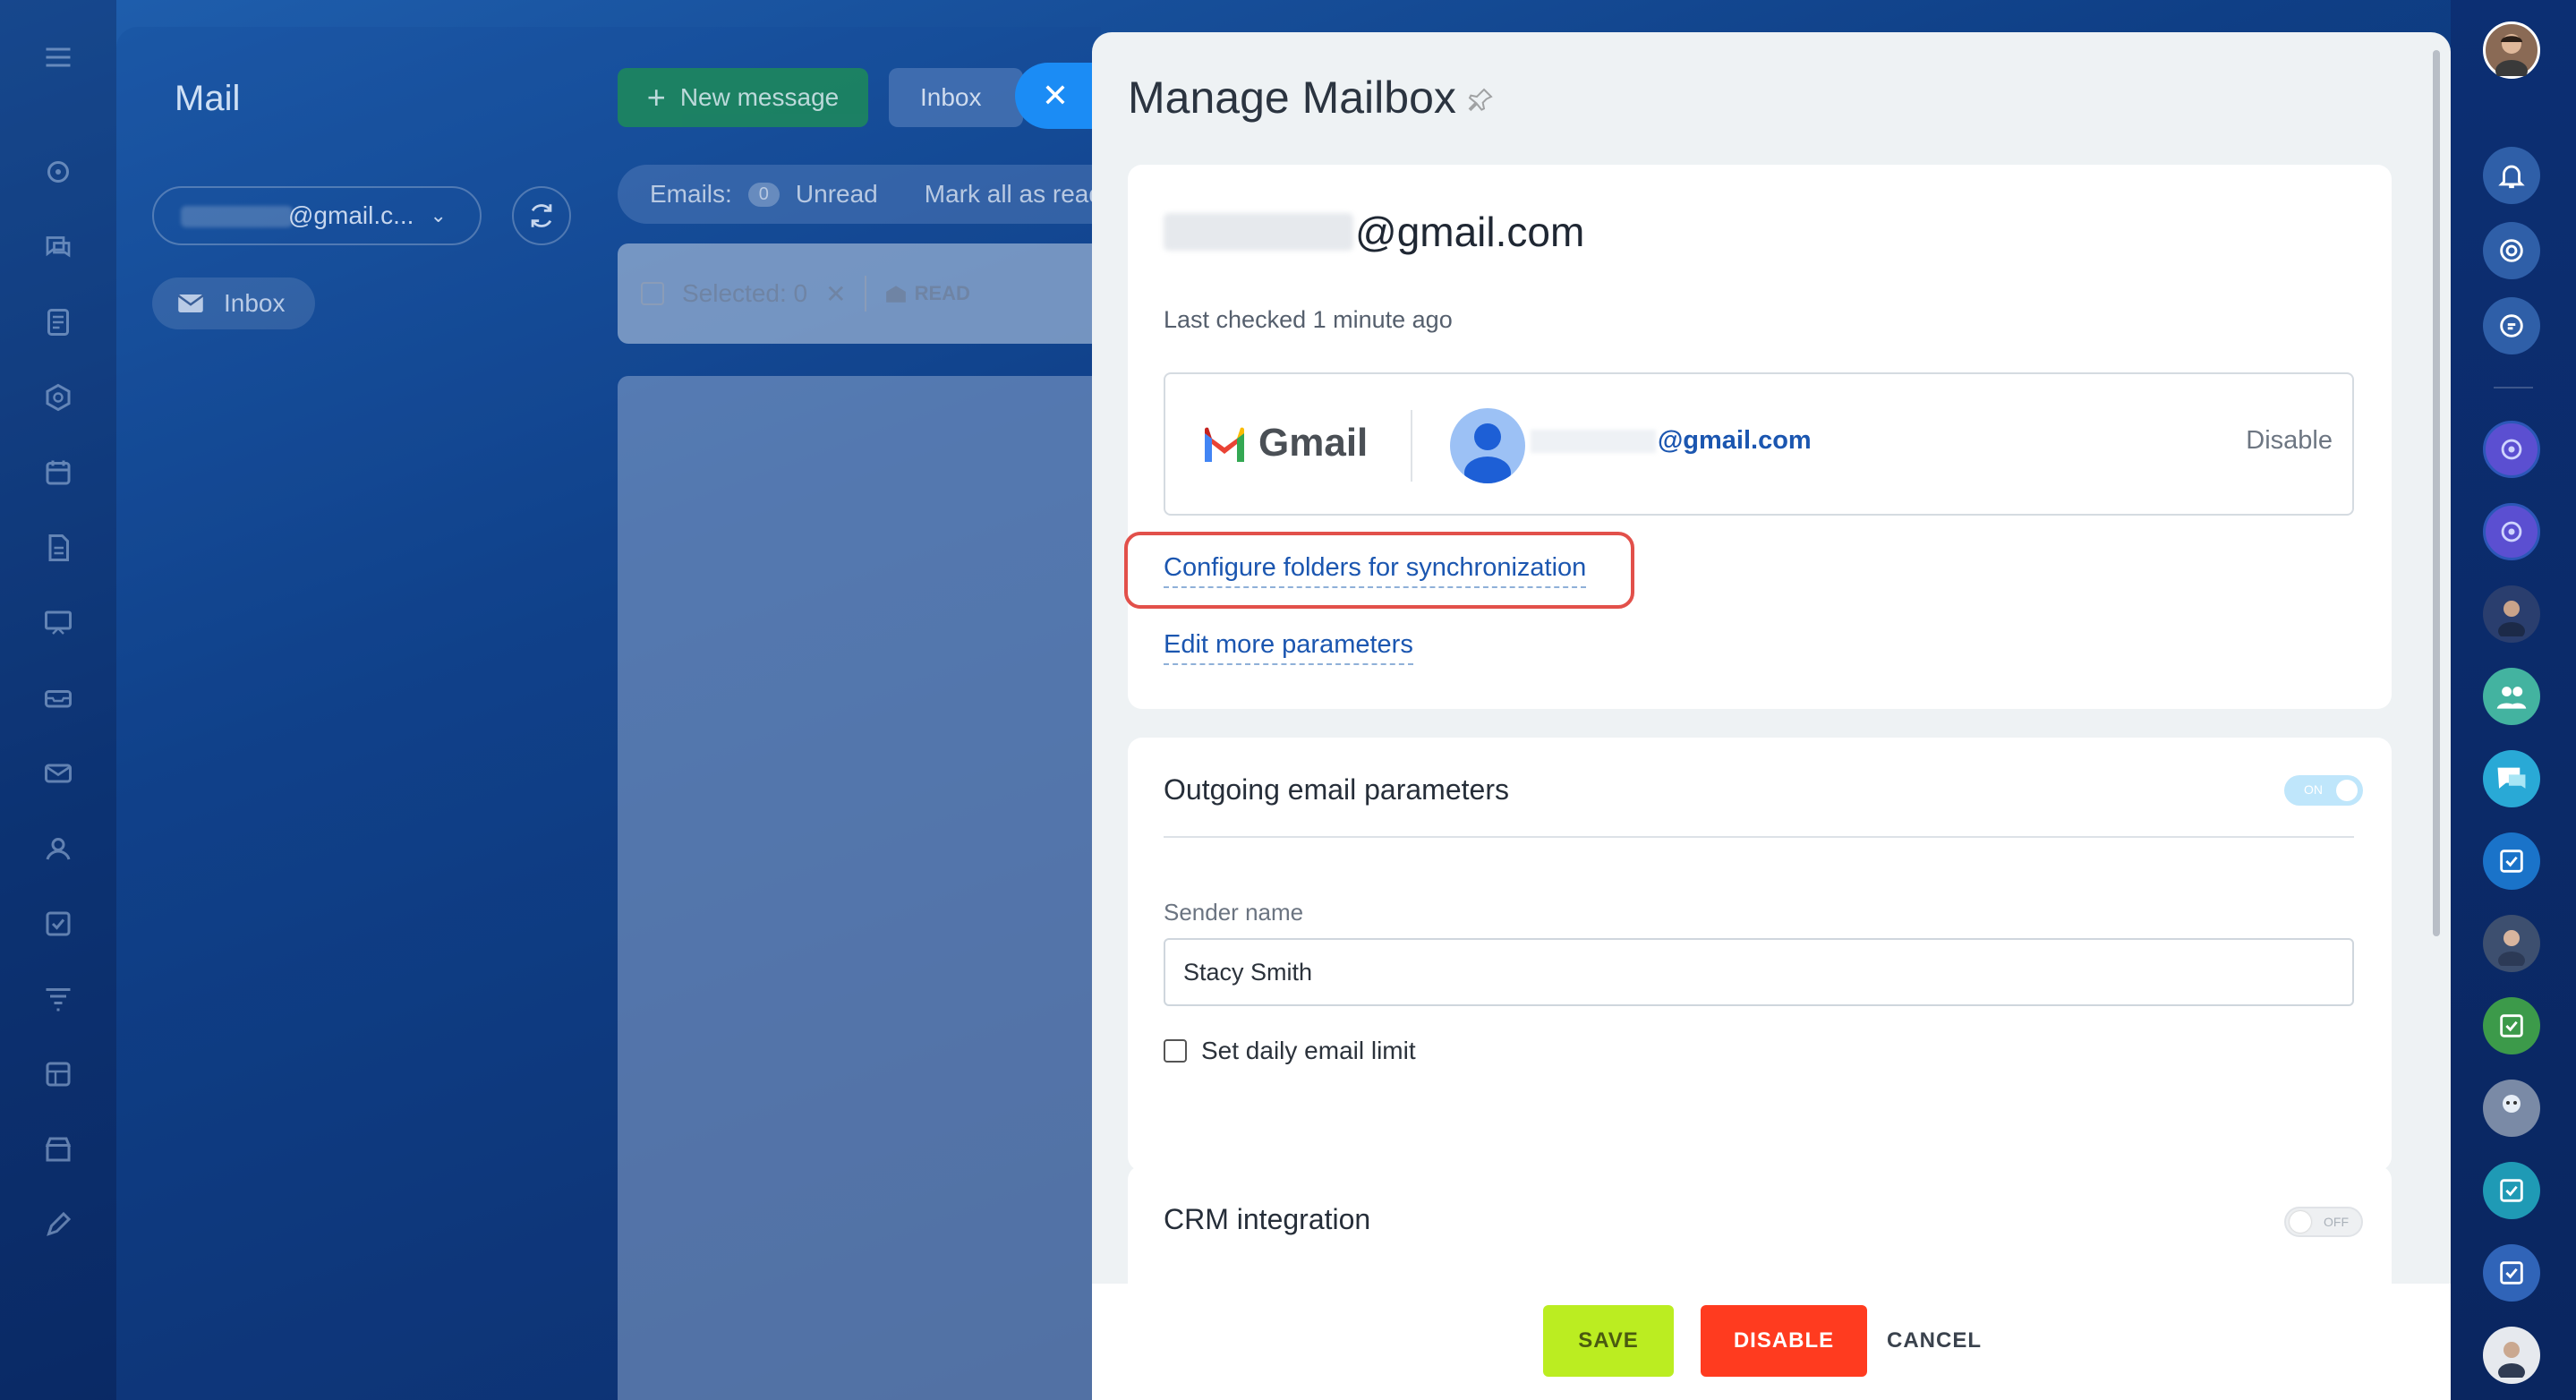 The height and width of the screenshot is (1400, 2576). Describe the element at coordinates (835, 294) in the screenshot. I see `clear-selection-icon: ✕` at that location.